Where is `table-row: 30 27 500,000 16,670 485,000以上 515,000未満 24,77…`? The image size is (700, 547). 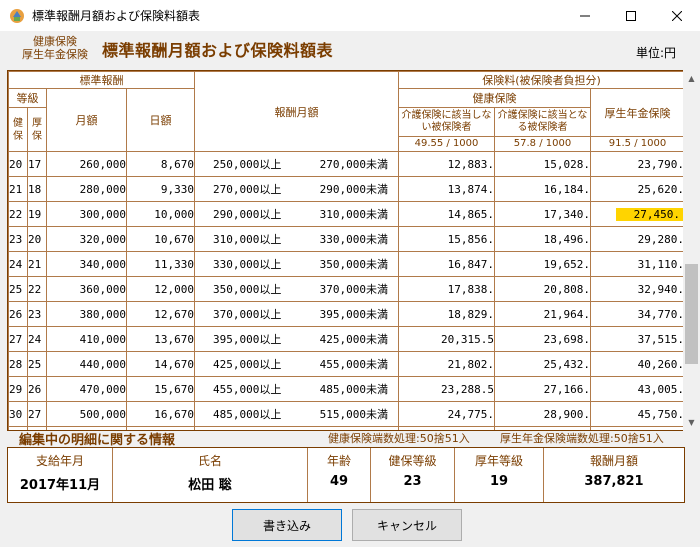
table-row: 30 27 500,000 16,670 485,000以上 515,000未満 24,77… is located at coordinates (346, 414).